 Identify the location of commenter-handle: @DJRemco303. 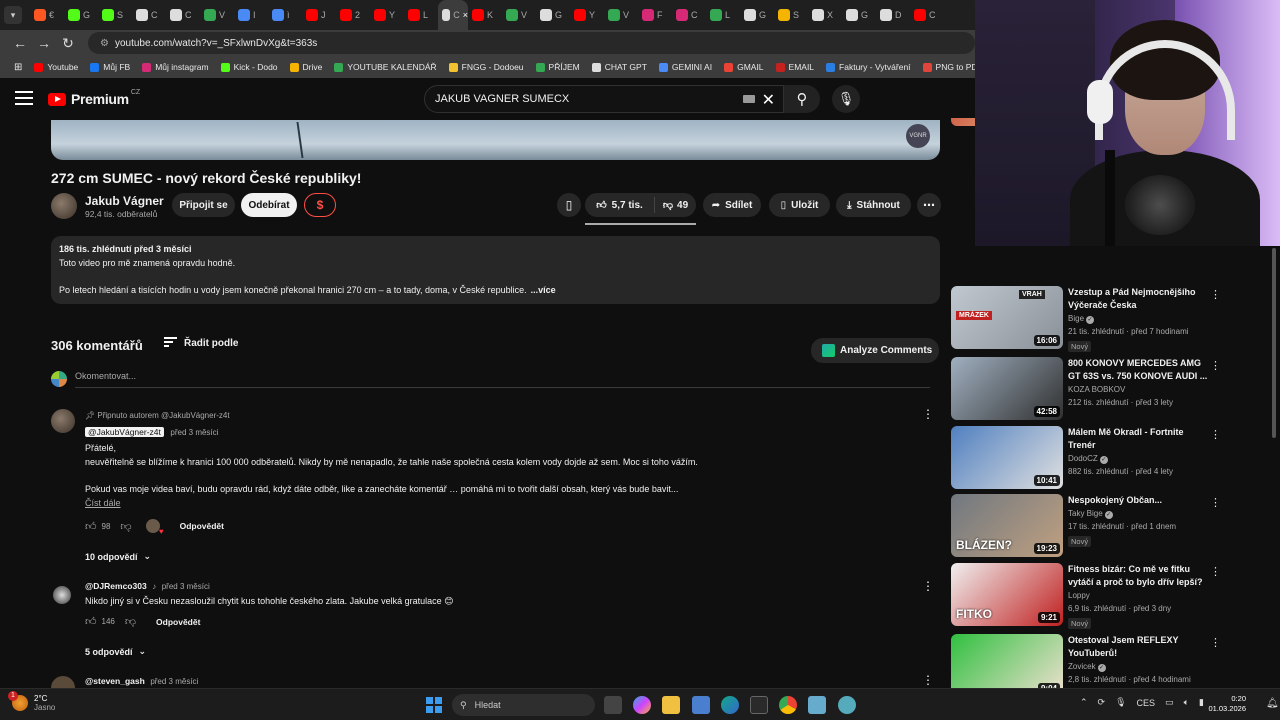
(116, 586).